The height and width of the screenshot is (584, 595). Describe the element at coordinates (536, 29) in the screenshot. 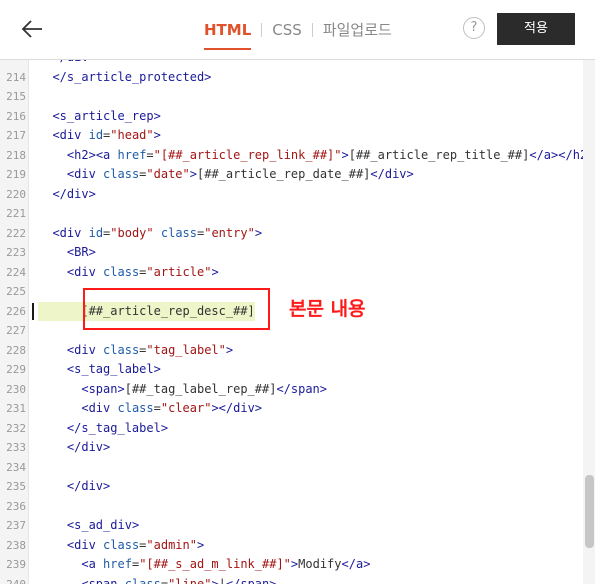

I see `apply-button: 적용` at that location.